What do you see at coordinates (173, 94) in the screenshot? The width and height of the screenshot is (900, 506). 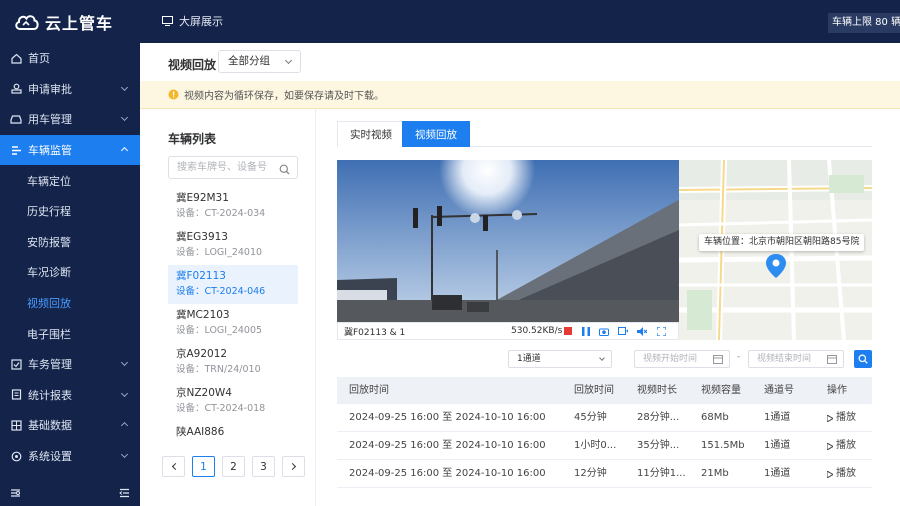 I see `info-icon` at bounding box center [173, 94].